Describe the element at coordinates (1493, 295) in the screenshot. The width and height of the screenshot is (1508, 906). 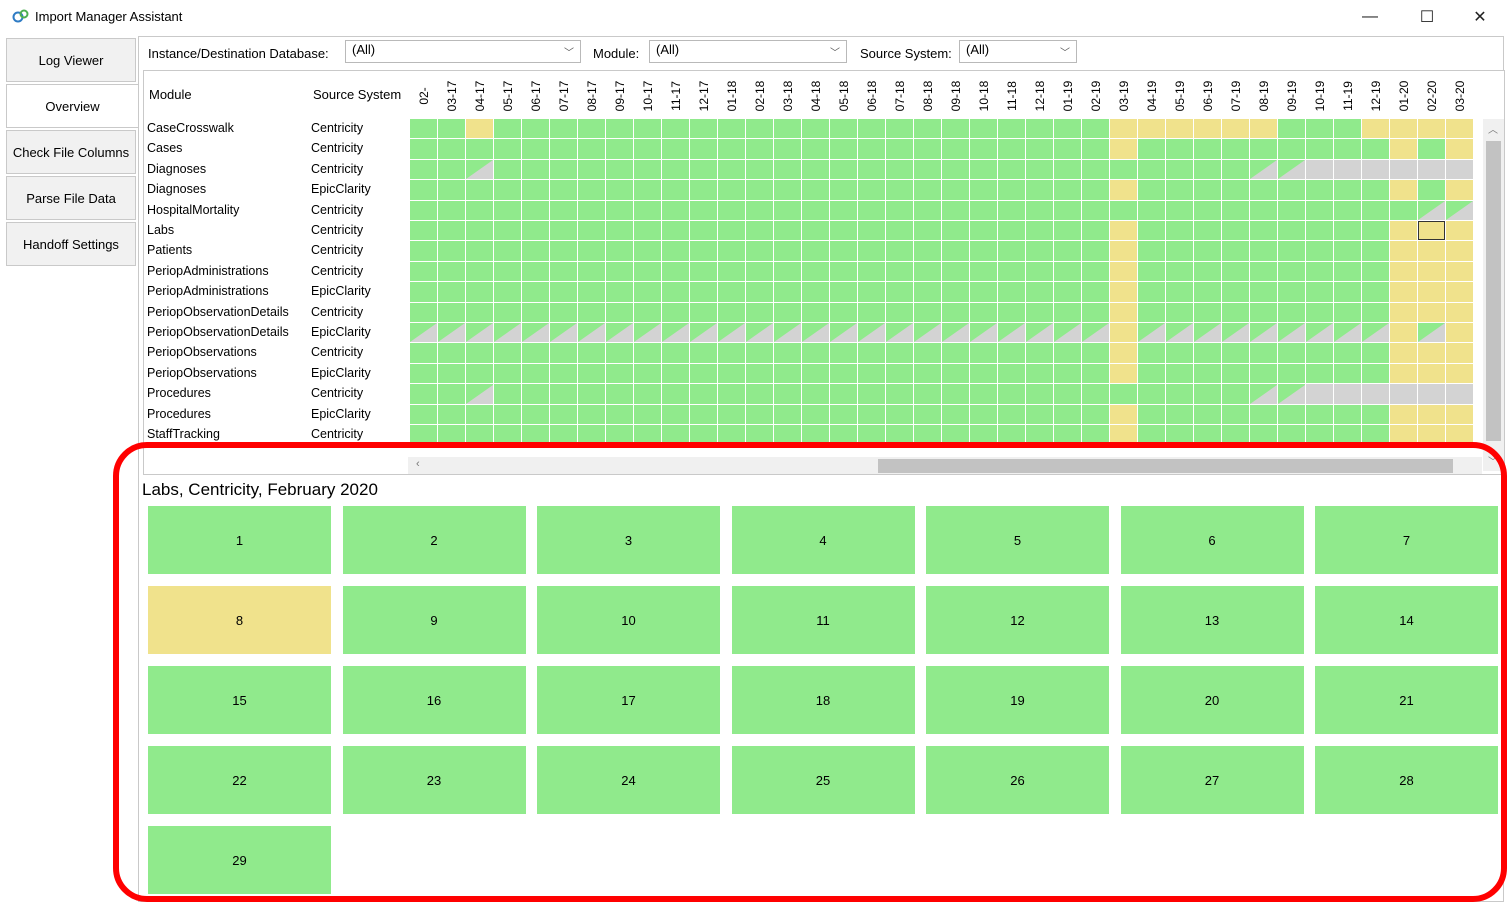
I see `vertical-scrollbar: ︿ ﹀` at that location.